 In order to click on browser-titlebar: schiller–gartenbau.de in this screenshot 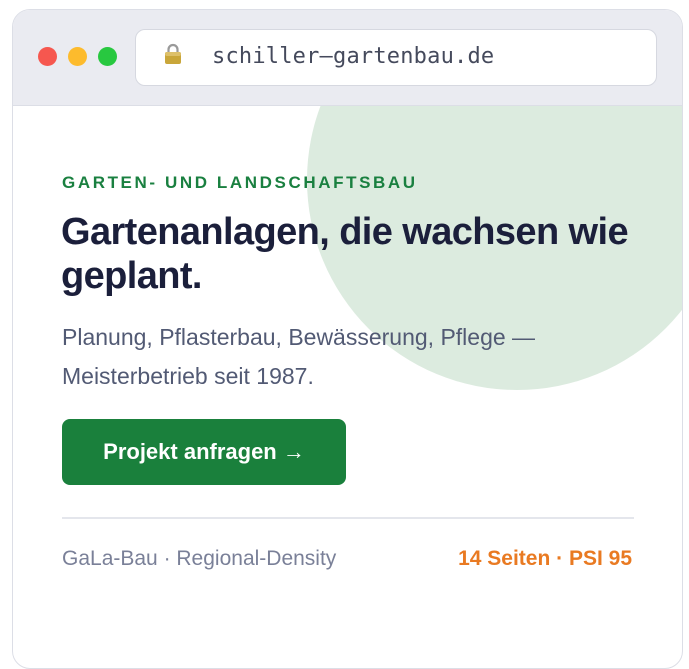, I will do `click(347, 58)`.